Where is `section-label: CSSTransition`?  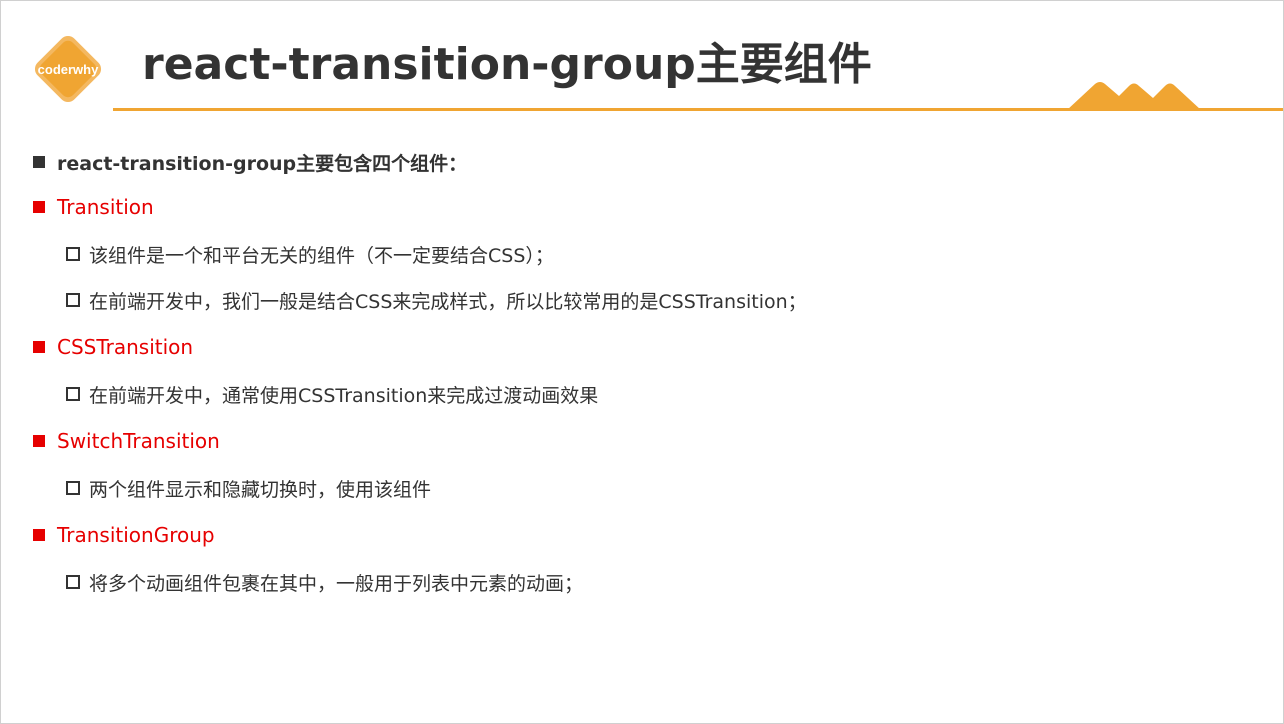
section-label: CSSTransition is located at coordinates (125, 347).